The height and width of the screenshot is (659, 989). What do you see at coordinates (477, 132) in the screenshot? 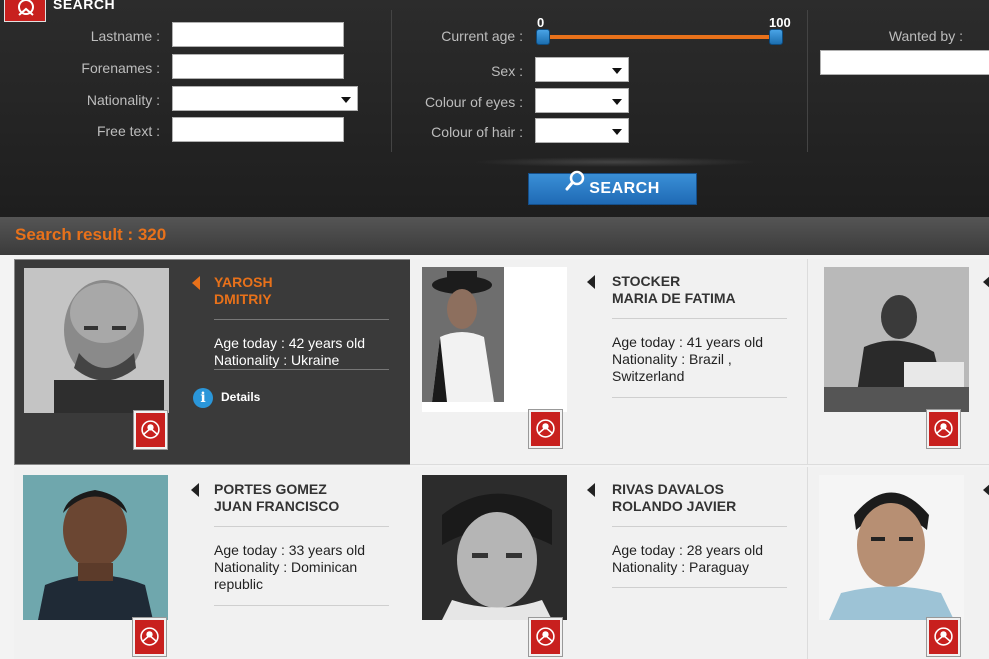
I see `hair-label: Colour of hair :` at bounding box center [477, 132].